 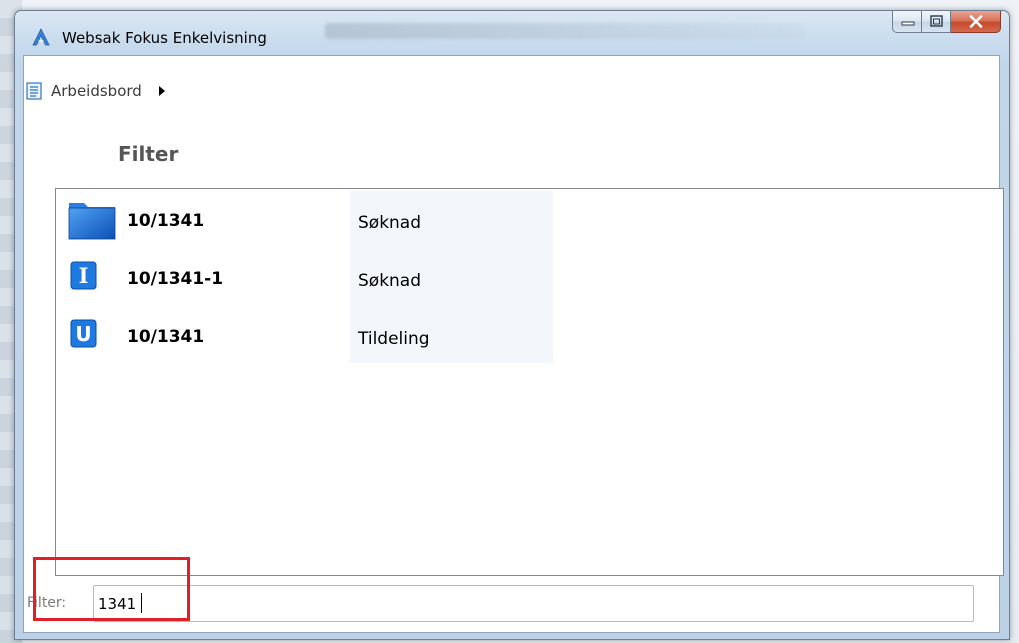 I want to click on background-window-title, so click(x=565, y=31).